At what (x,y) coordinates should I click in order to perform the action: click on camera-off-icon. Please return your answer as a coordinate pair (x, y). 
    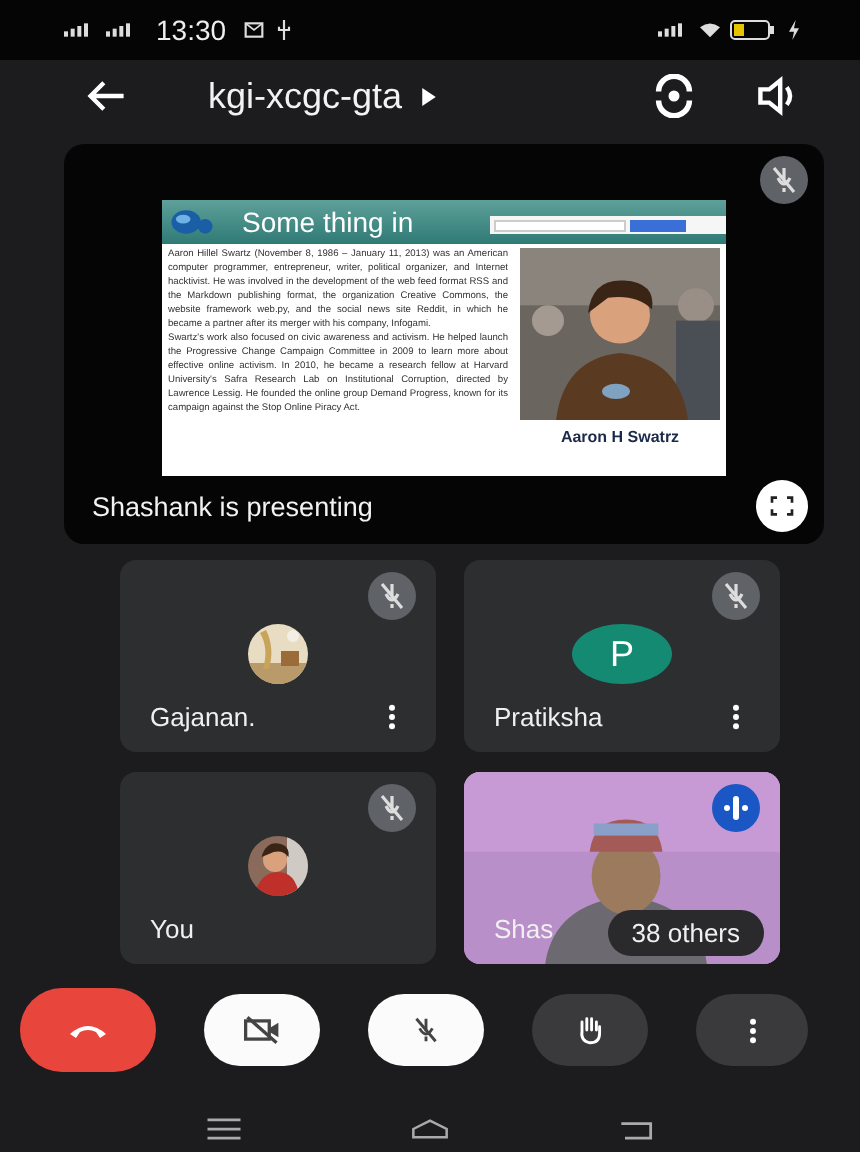
    Looking at the image, I should click on (262, 1030).